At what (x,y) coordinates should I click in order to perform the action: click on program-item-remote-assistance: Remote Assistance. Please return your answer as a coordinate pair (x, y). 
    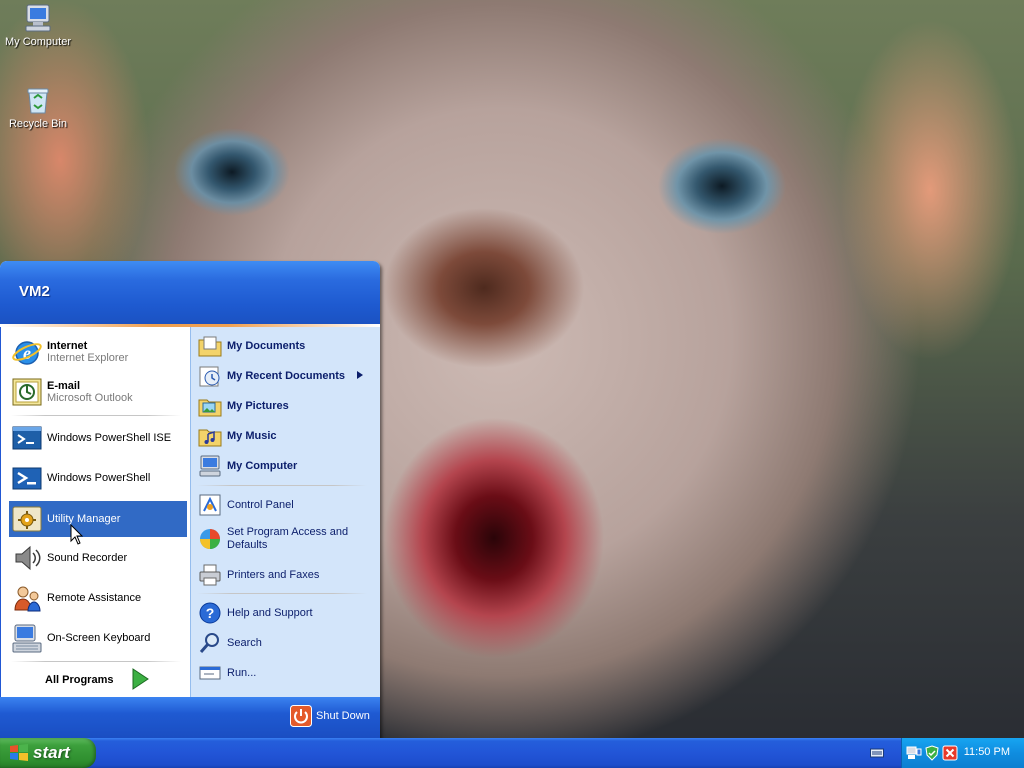
    Looking at the image, I should click on (98, 598).